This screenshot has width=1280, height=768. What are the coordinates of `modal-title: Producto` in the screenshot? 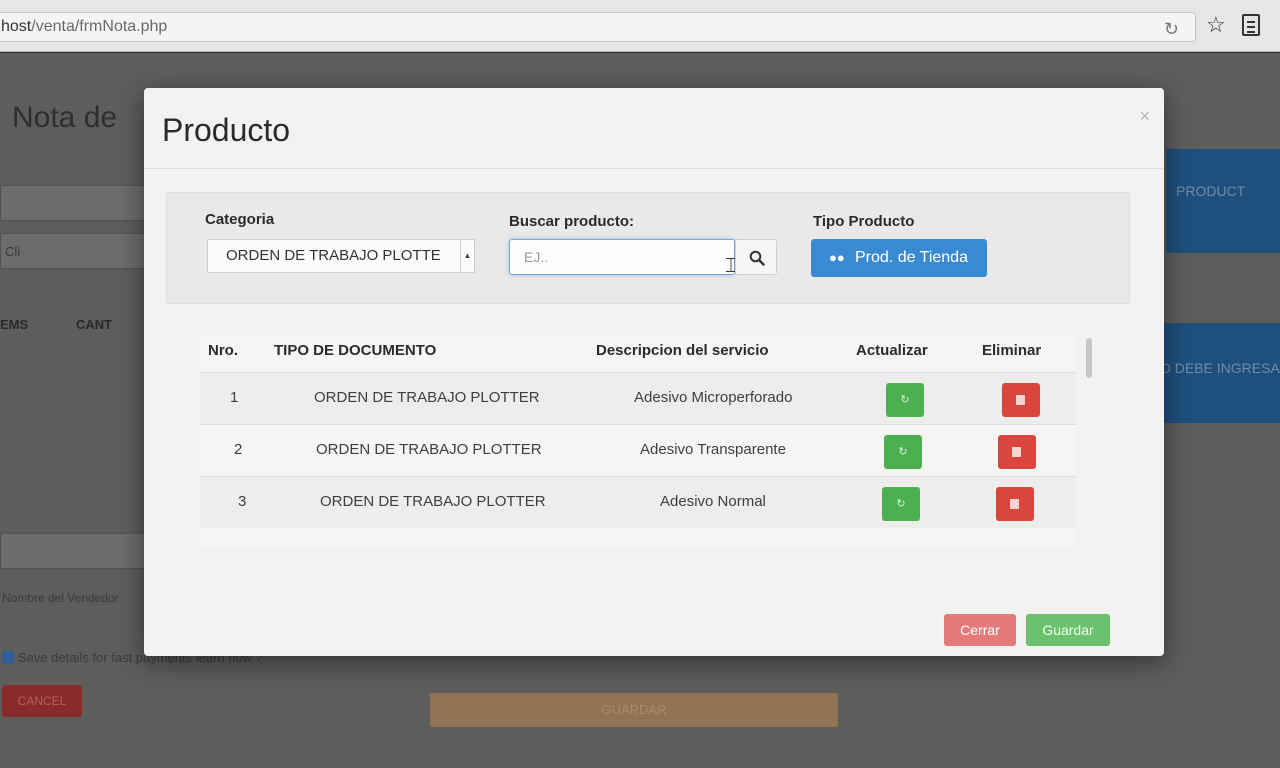 It's located at (226, 130).